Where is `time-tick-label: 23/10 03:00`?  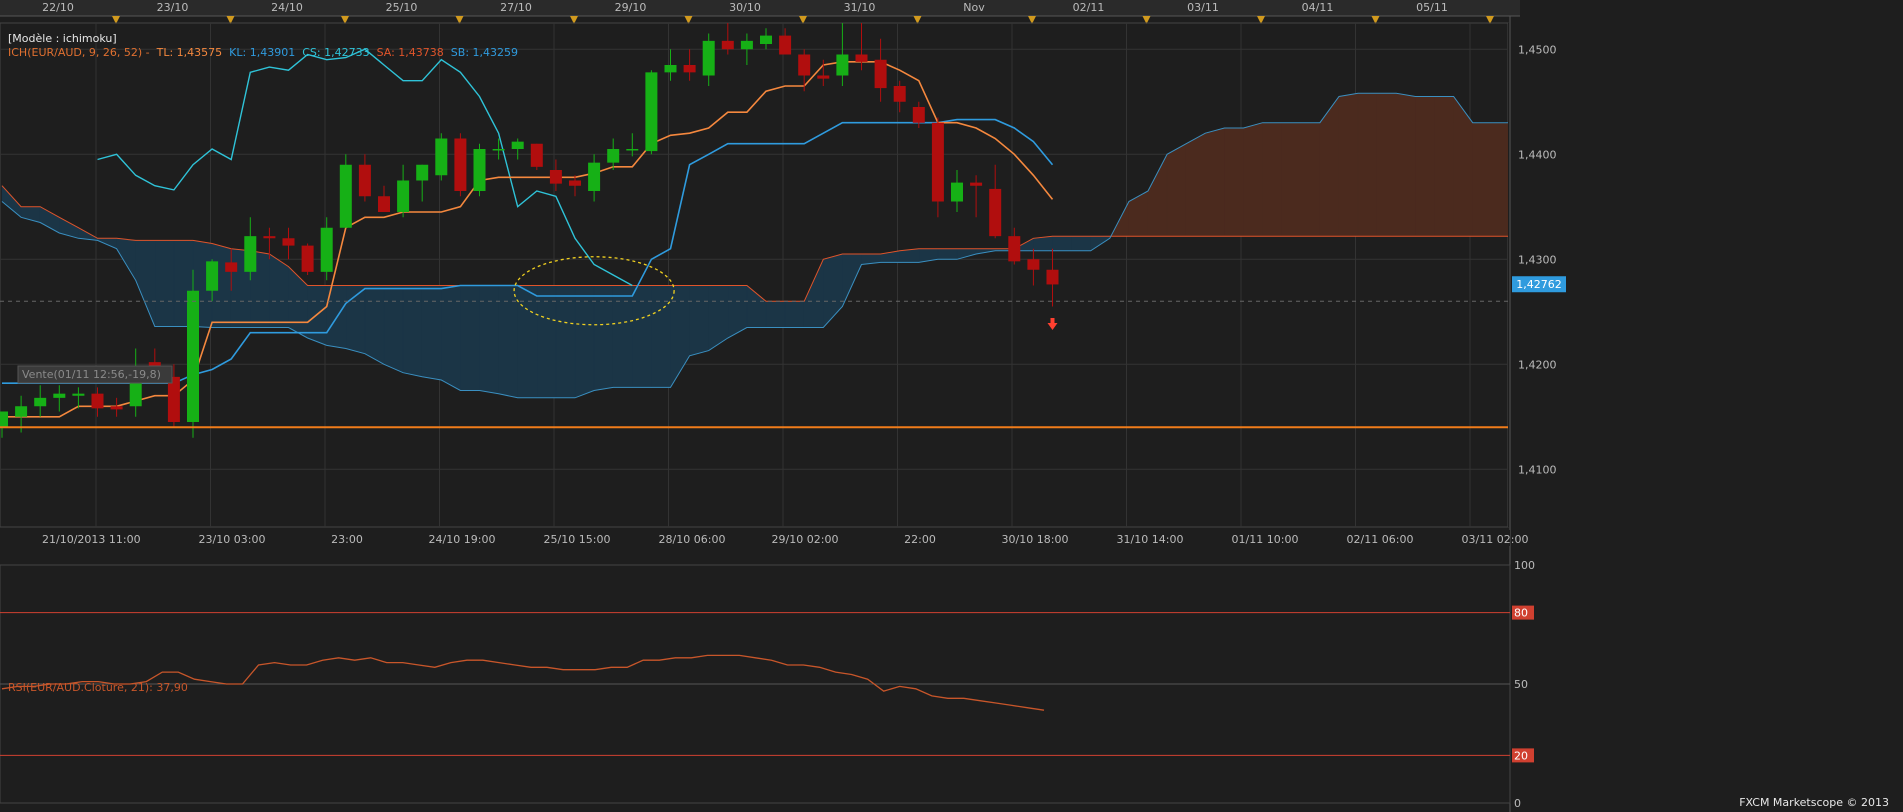 time-tick-label: 23/10 03:00 is located at coordinates (232, 539).